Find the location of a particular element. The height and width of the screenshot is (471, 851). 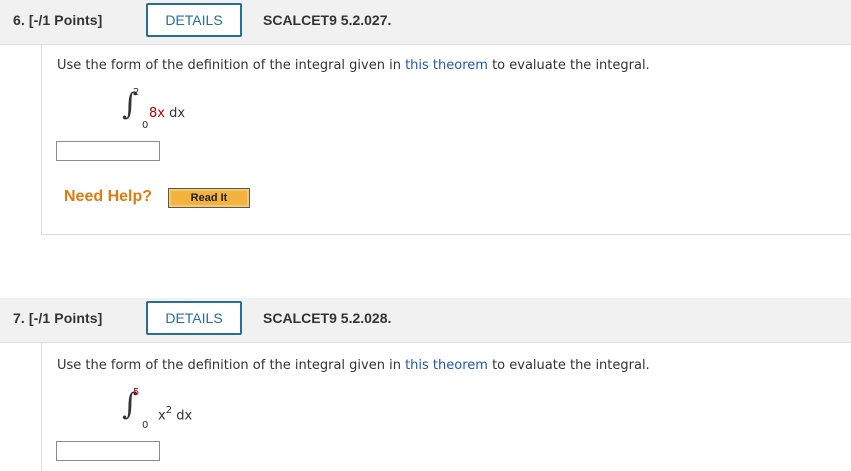

question-7-details-button: DETAILS is located at coordinates (194, 318).